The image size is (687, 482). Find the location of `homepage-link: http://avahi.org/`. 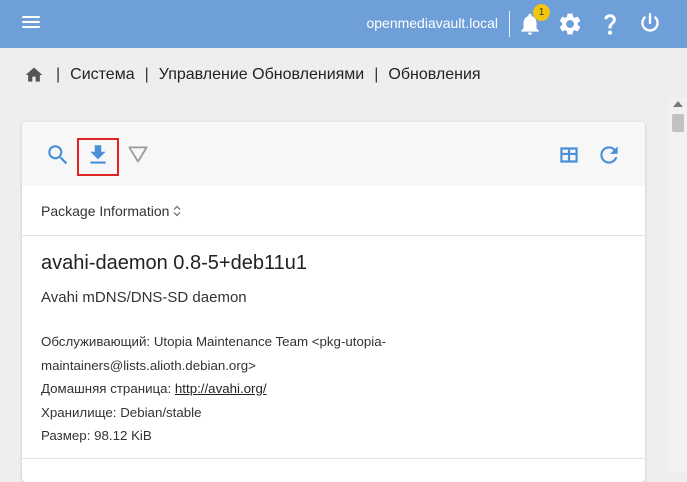

homepage-link: http://avahi.org/ is located at coordinates (221, 388).